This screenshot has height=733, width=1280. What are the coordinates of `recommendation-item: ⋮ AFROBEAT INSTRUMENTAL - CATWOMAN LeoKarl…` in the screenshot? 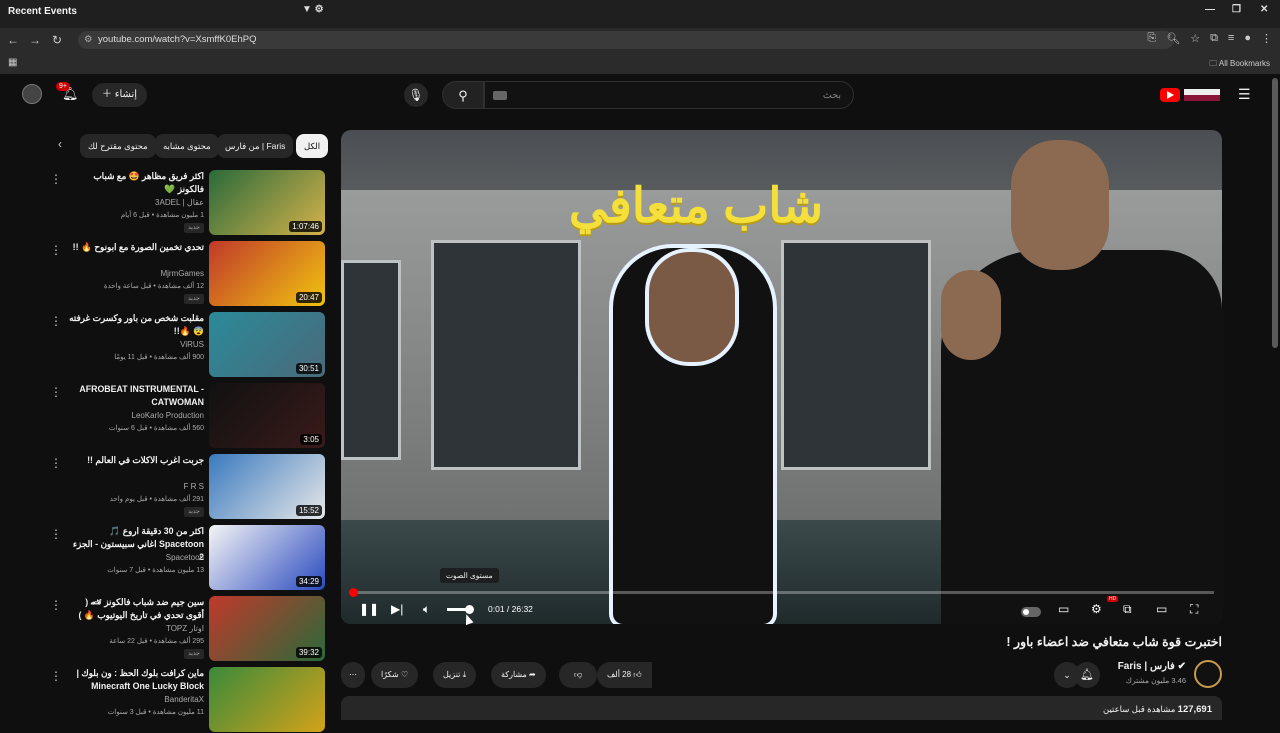 It's located at (183, 416).